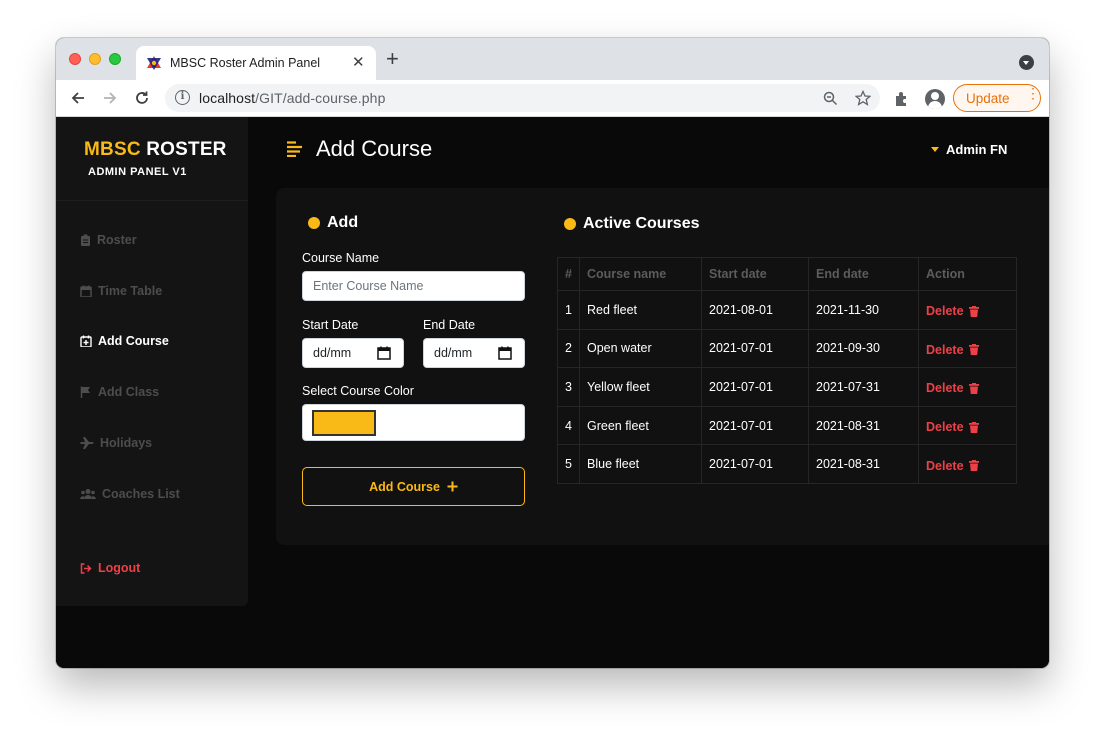  I want to click on back-icon, so click(78, 98).